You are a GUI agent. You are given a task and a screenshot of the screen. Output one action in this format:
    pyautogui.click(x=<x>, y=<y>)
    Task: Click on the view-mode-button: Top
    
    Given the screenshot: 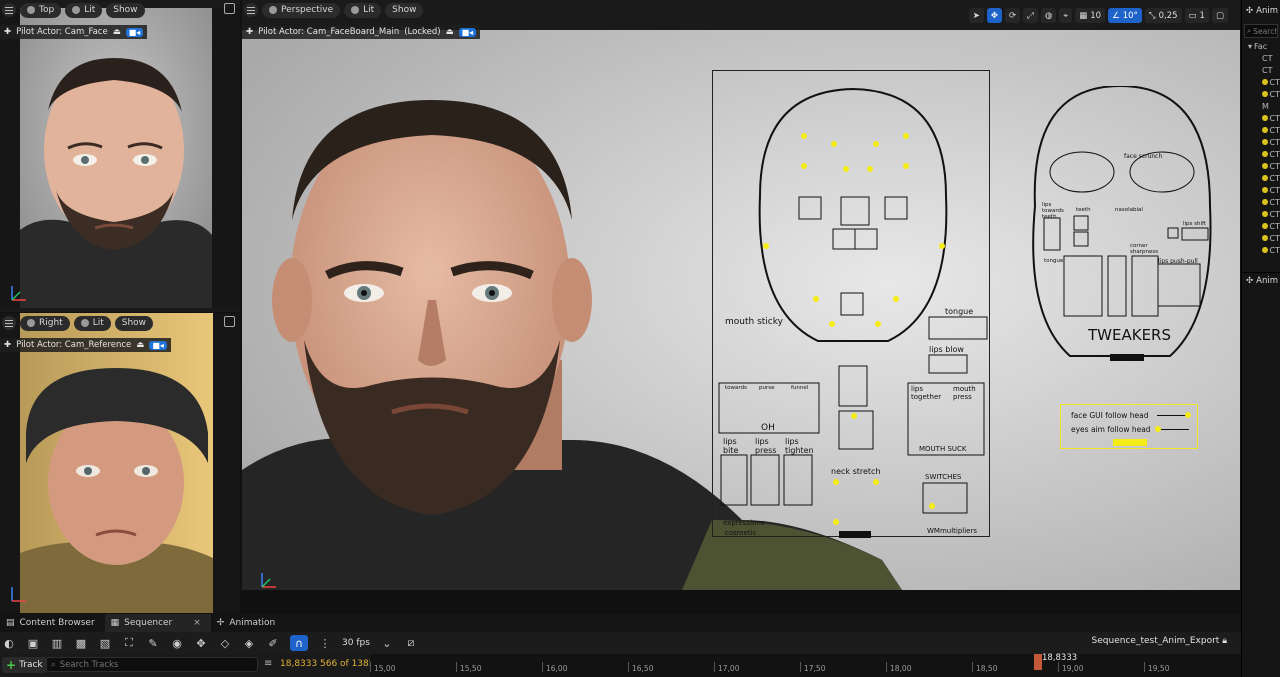 What is the action you would take?
    pyautogui.click(x=41, y=10)
    